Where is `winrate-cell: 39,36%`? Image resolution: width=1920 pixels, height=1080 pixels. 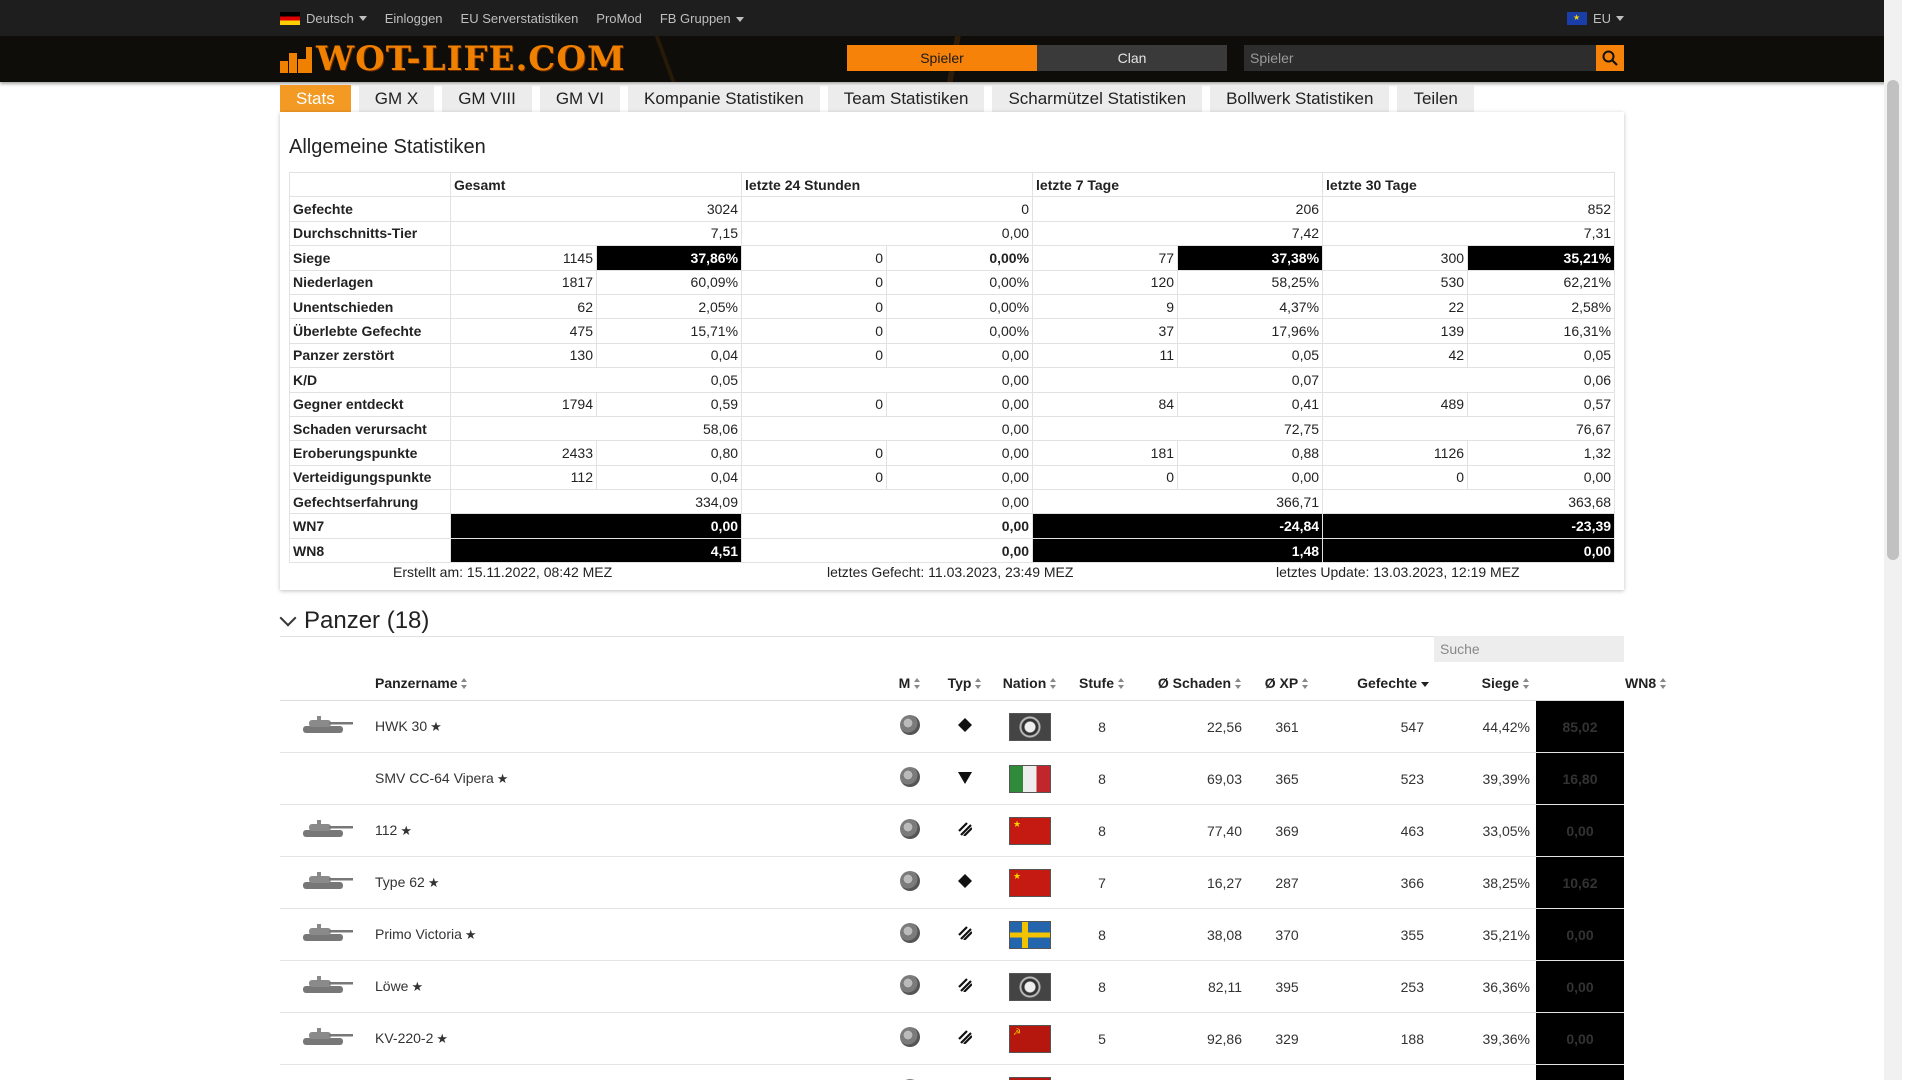 winrate-cell: 39,36% is located at coordinates (1485, 1038).